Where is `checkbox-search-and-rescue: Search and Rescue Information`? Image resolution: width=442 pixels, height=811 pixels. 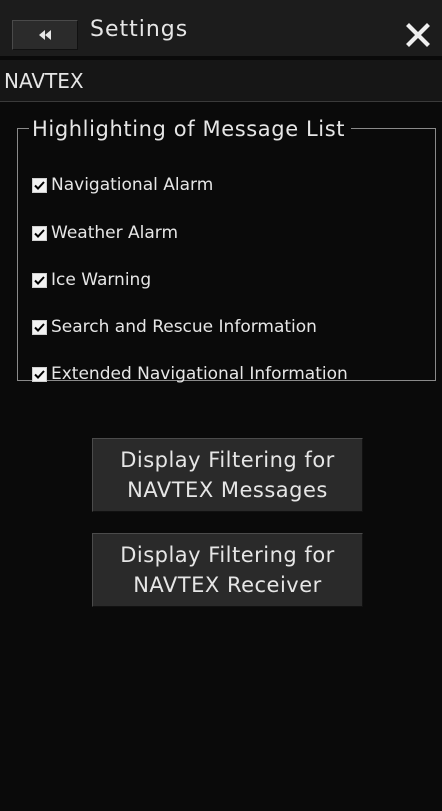 checkbox-search-and-rescue: Search and Rescue Information is located at coordinates (174, 327).